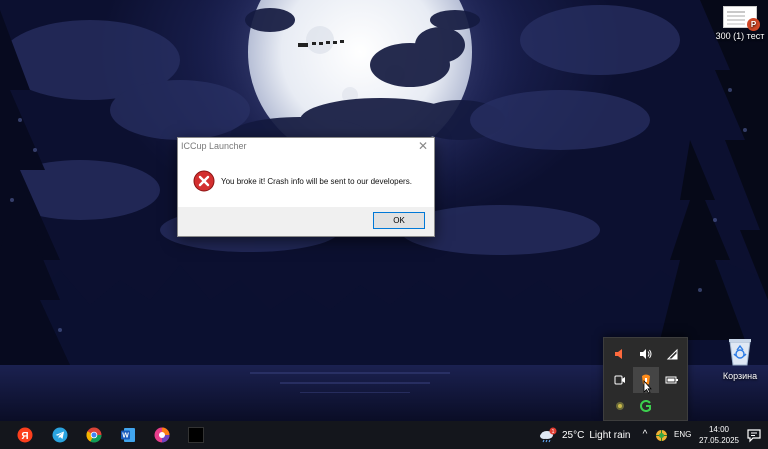 This screenshot has width=768, height=449. Describe the element at coordinates (682, 434) in the screenshot. I see `language-indicator: ENG` at that location.